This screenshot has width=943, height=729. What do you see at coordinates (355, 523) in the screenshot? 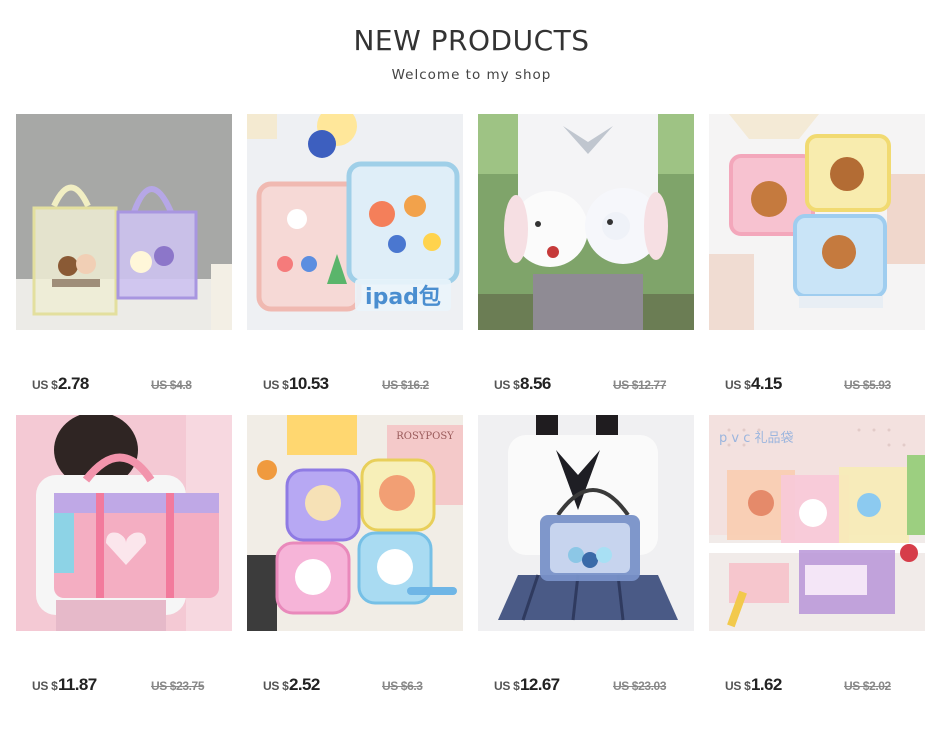
I see `product-image-coin-purses: ROSYPOSY` at bounding box center [355, 523].